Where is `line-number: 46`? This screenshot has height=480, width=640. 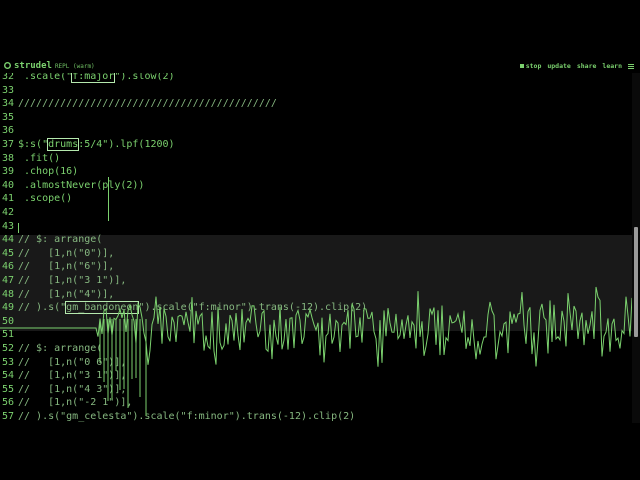 line-number: 46 is located at coordinates (7, 267).